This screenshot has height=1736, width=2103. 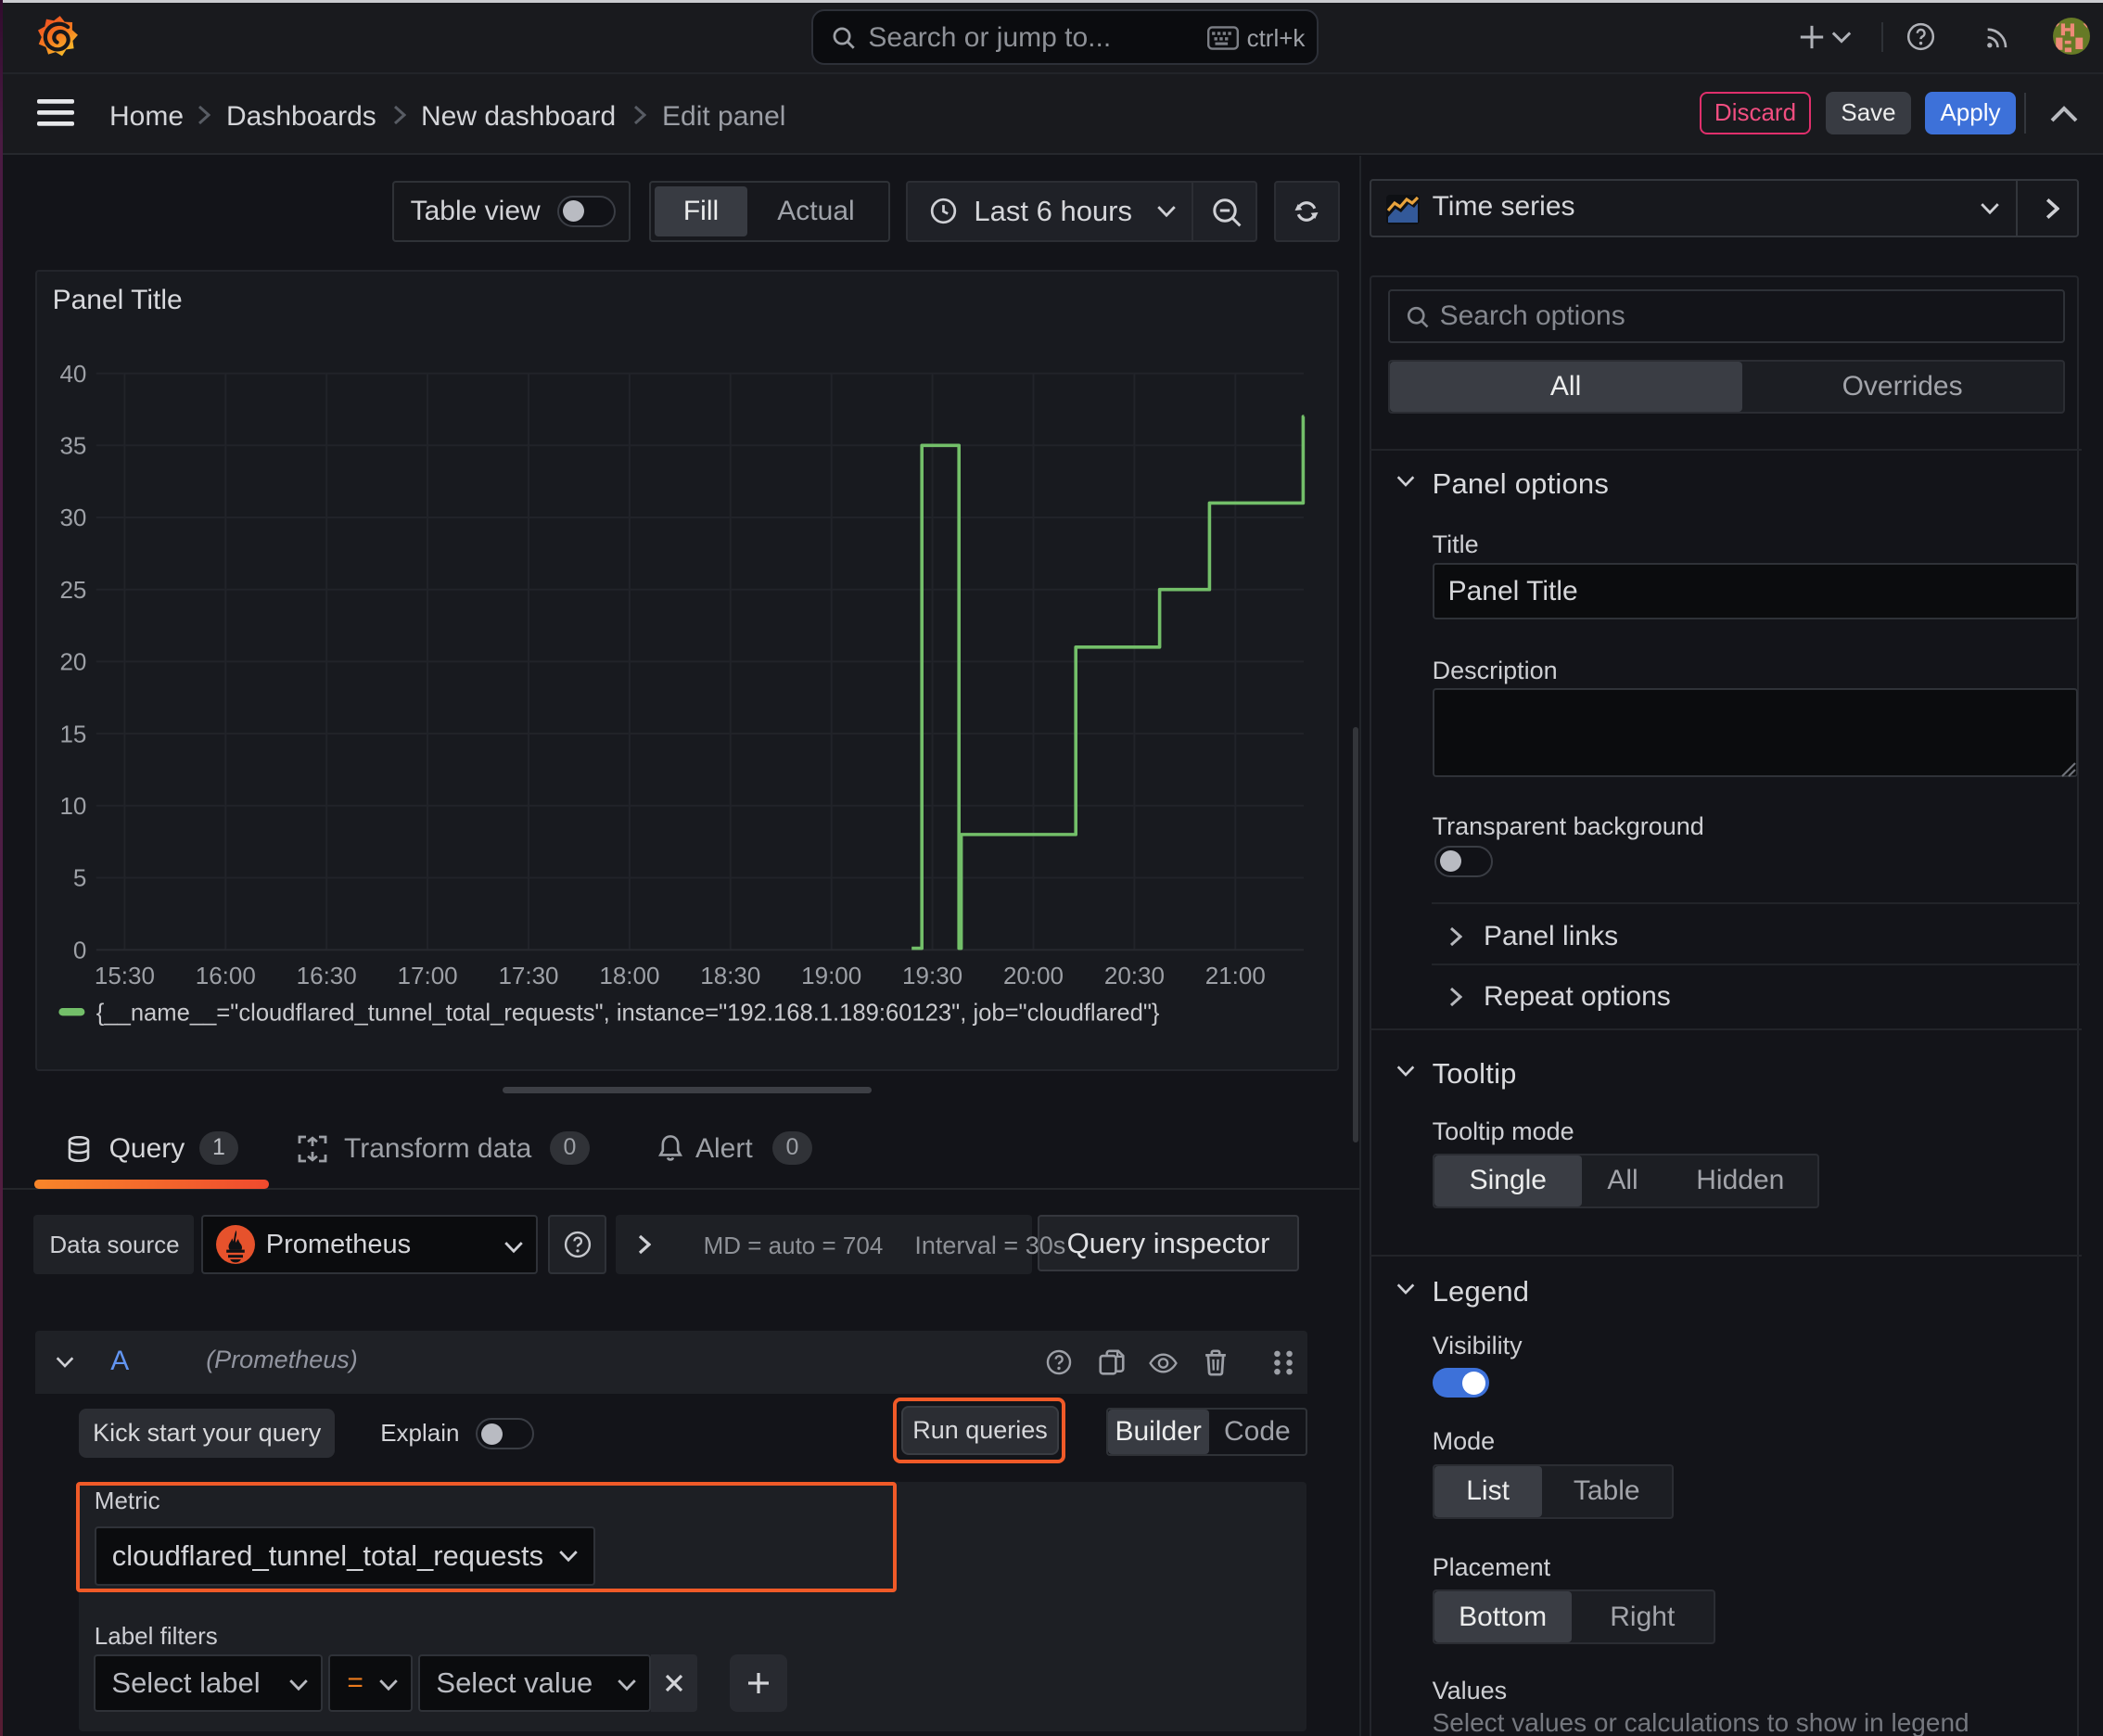 What do you see at coordinates (629, 975) in the screenshot?
I see `svg-text: 18:00` at bounding box center [629, 975].